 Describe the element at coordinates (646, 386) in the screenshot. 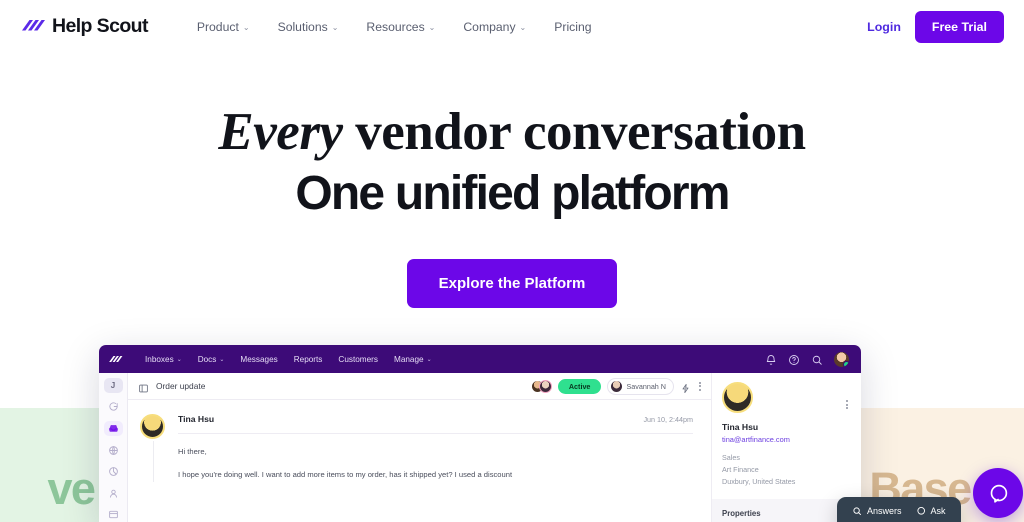

I see `assignee-label: Savannah N` at that location.